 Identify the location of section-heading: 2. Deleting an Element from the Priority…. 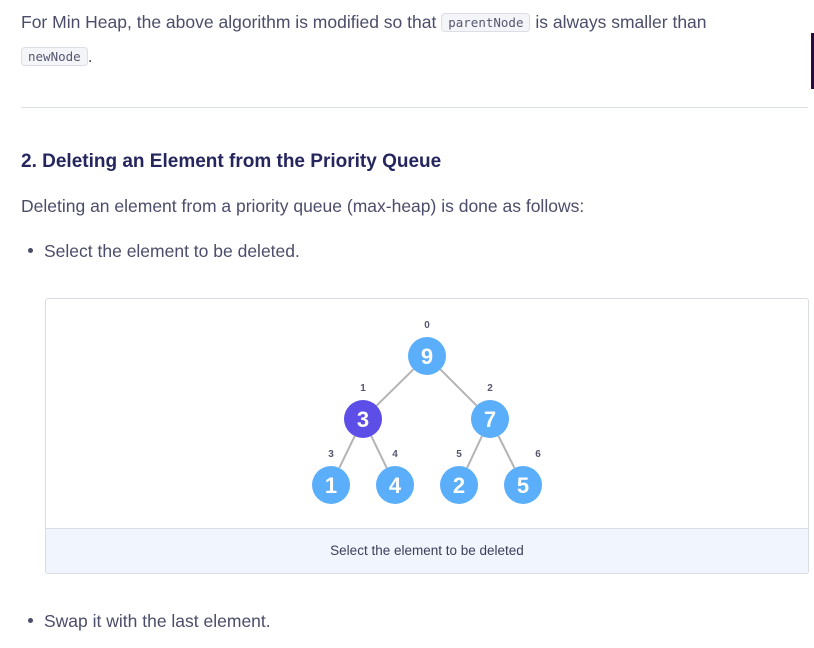
(231, 161).